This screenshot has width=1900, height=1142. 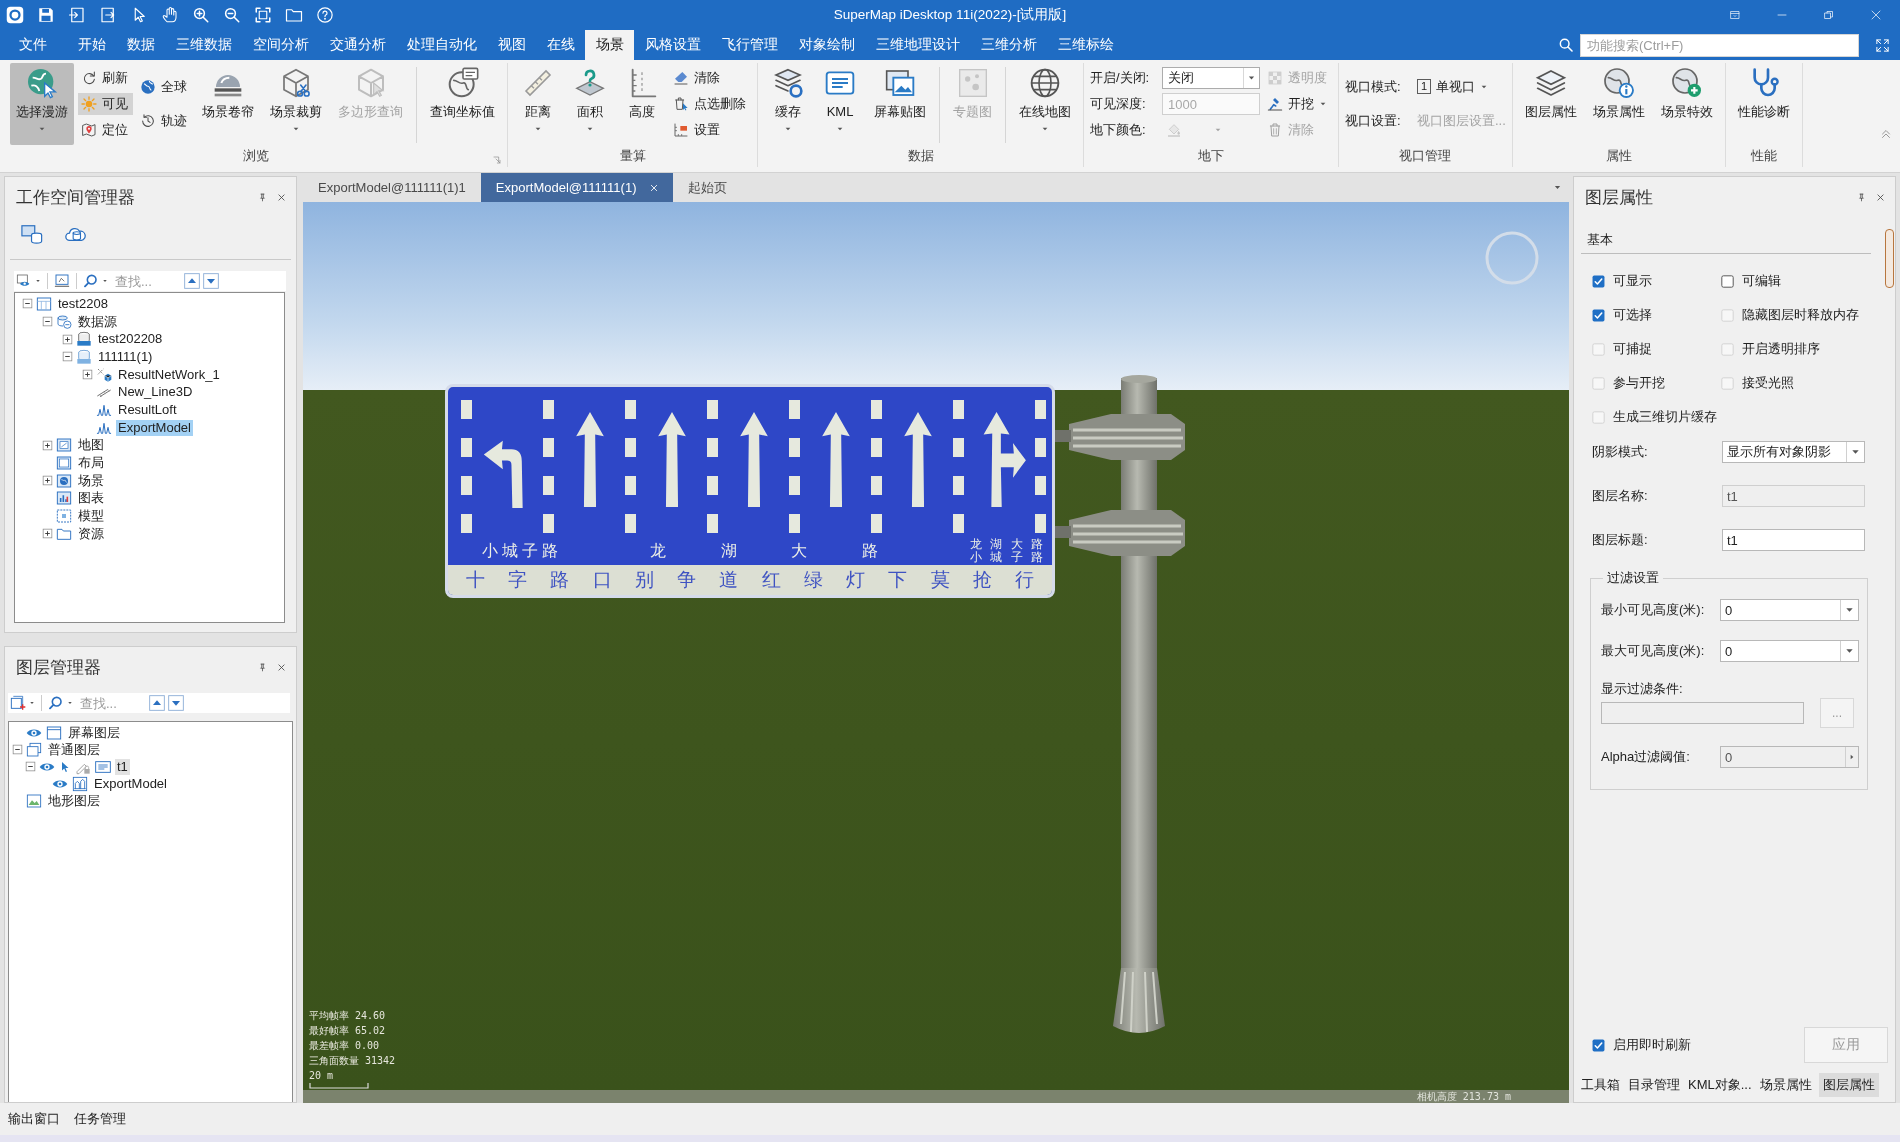 What do you see at coordinates (192, 281) in the screenshot?
I see `arrow-up-icon` at bounding box center [192, 281].